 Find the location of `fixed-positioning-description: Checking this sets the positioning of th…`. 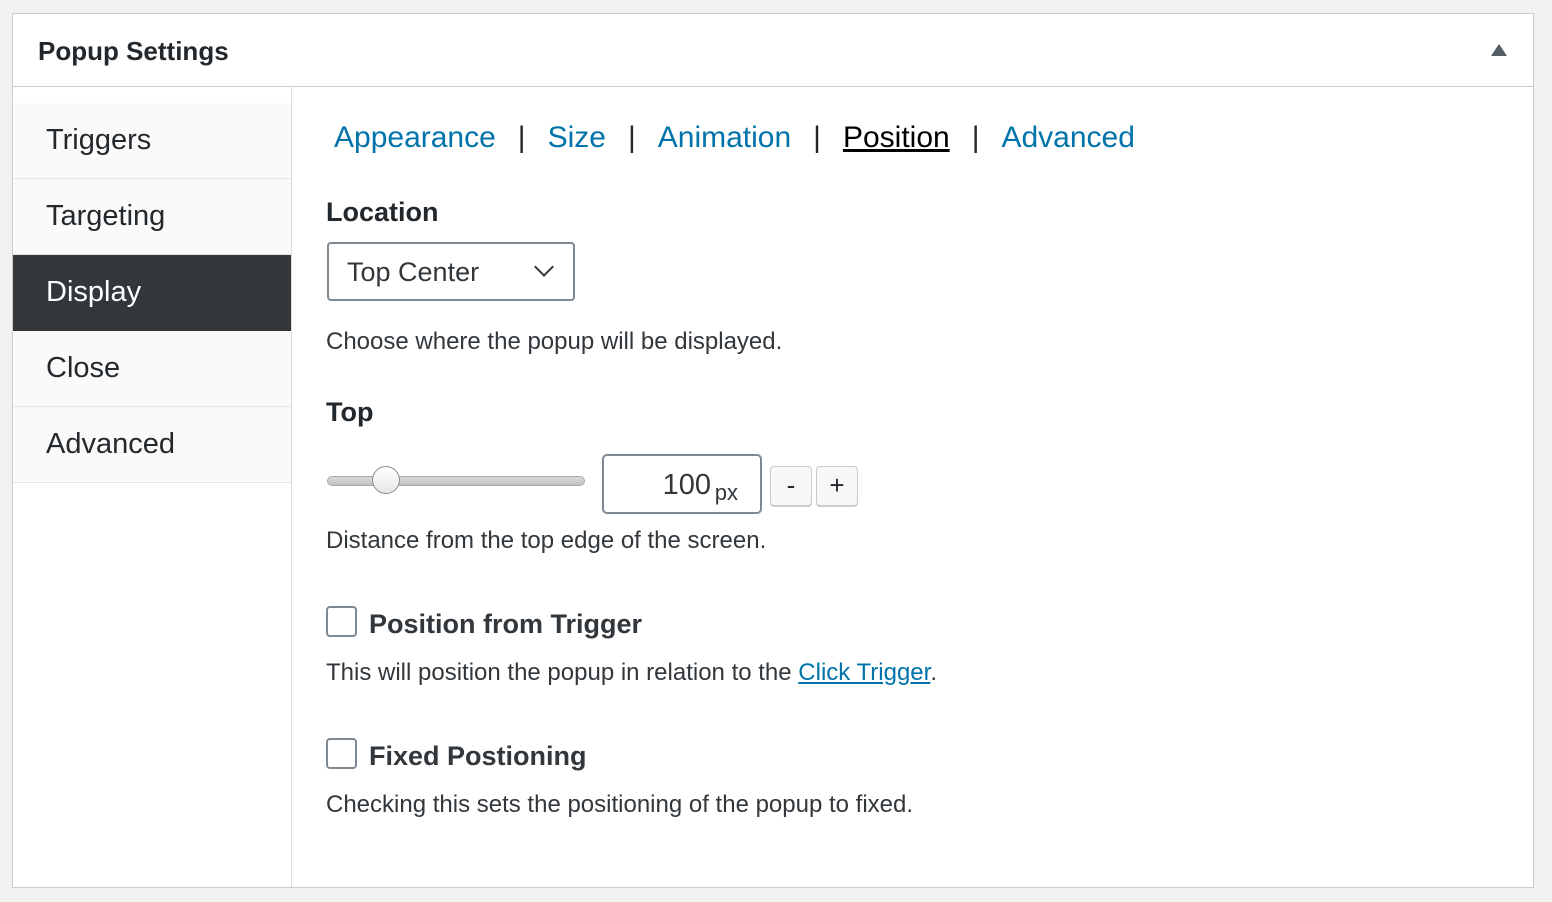

fixed-positioning-description: Checking this sets the positioning of th… is located at coordinates (620, 804).